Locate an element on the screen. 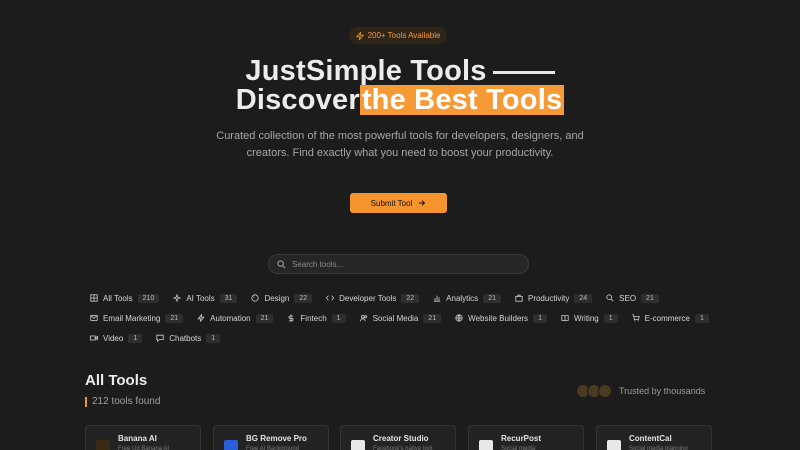 This screenshot has height=450, width=800. category-e-commerce: E-commerce 1 is located at coordinates (670, 318).